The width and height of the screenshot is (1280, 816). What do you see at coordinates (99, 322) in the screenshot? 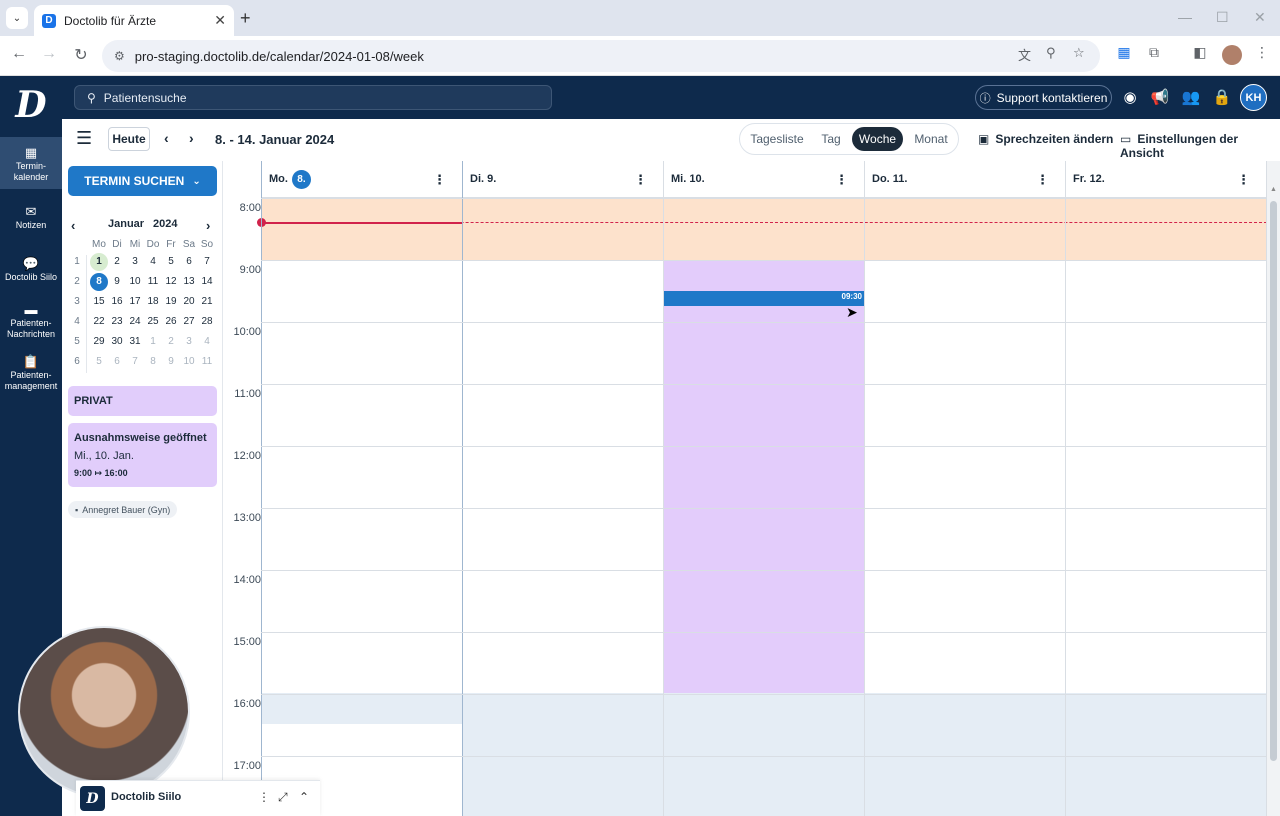
I see `mini-cal-day: 22` at bounding box center [99, 322].